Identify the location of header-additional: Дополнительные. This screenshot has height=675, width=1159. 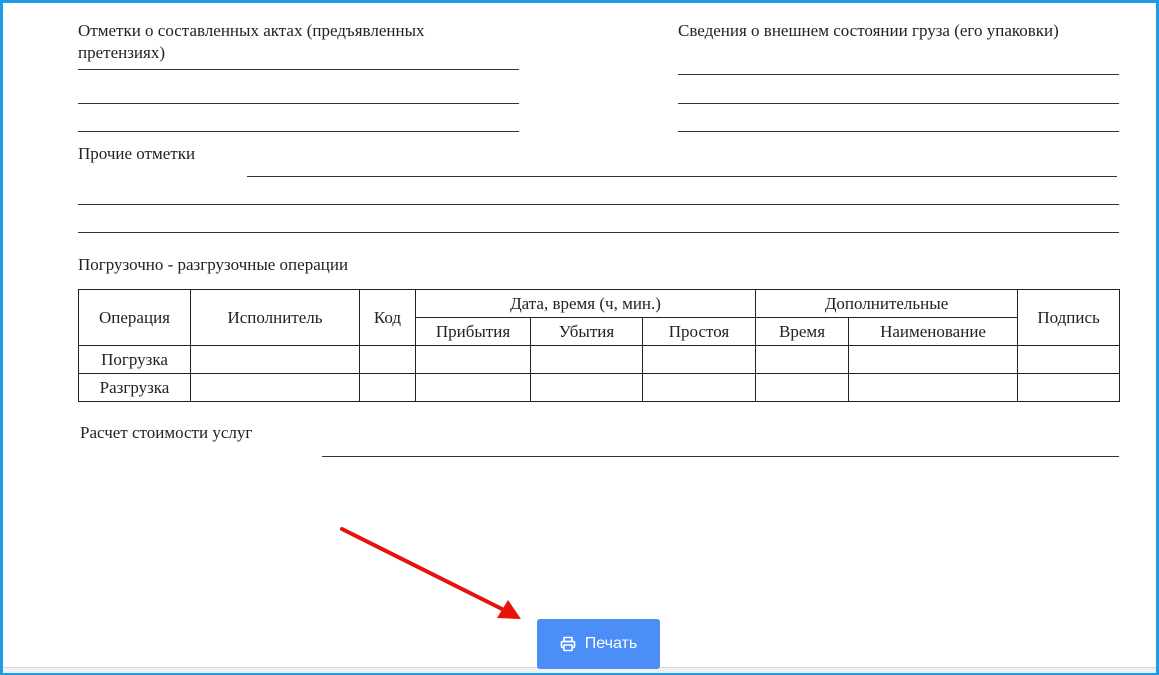
(887, 303).